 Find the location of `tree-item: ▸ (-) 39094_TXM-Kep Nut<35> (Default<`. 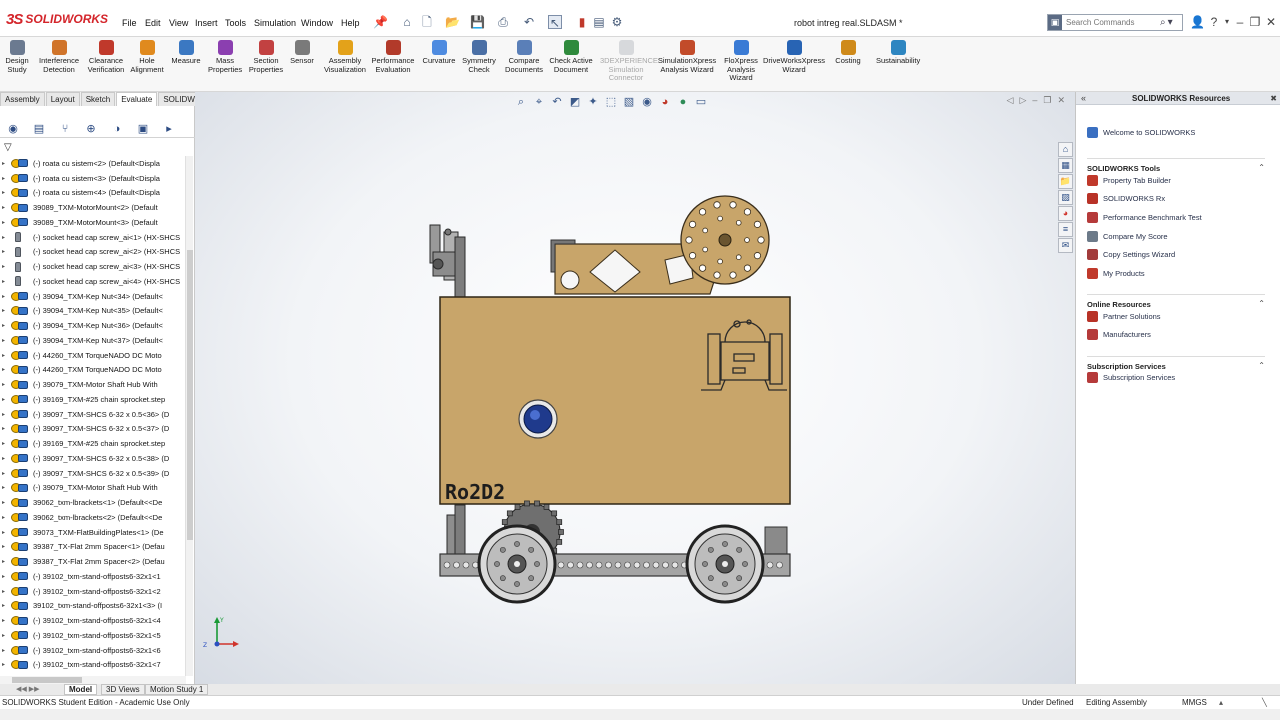

tree-item: ▸ (-) 39094_TXM-Kep Nut<35> (Default< is located at coordinates (93, 311).